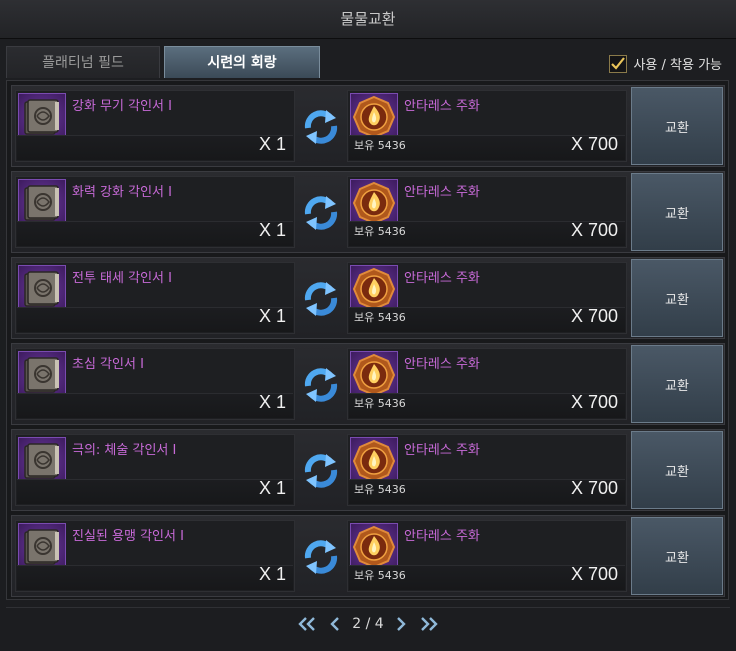 This screenshot has width=736, height=651. I want to click on divider, so click(368, 607).